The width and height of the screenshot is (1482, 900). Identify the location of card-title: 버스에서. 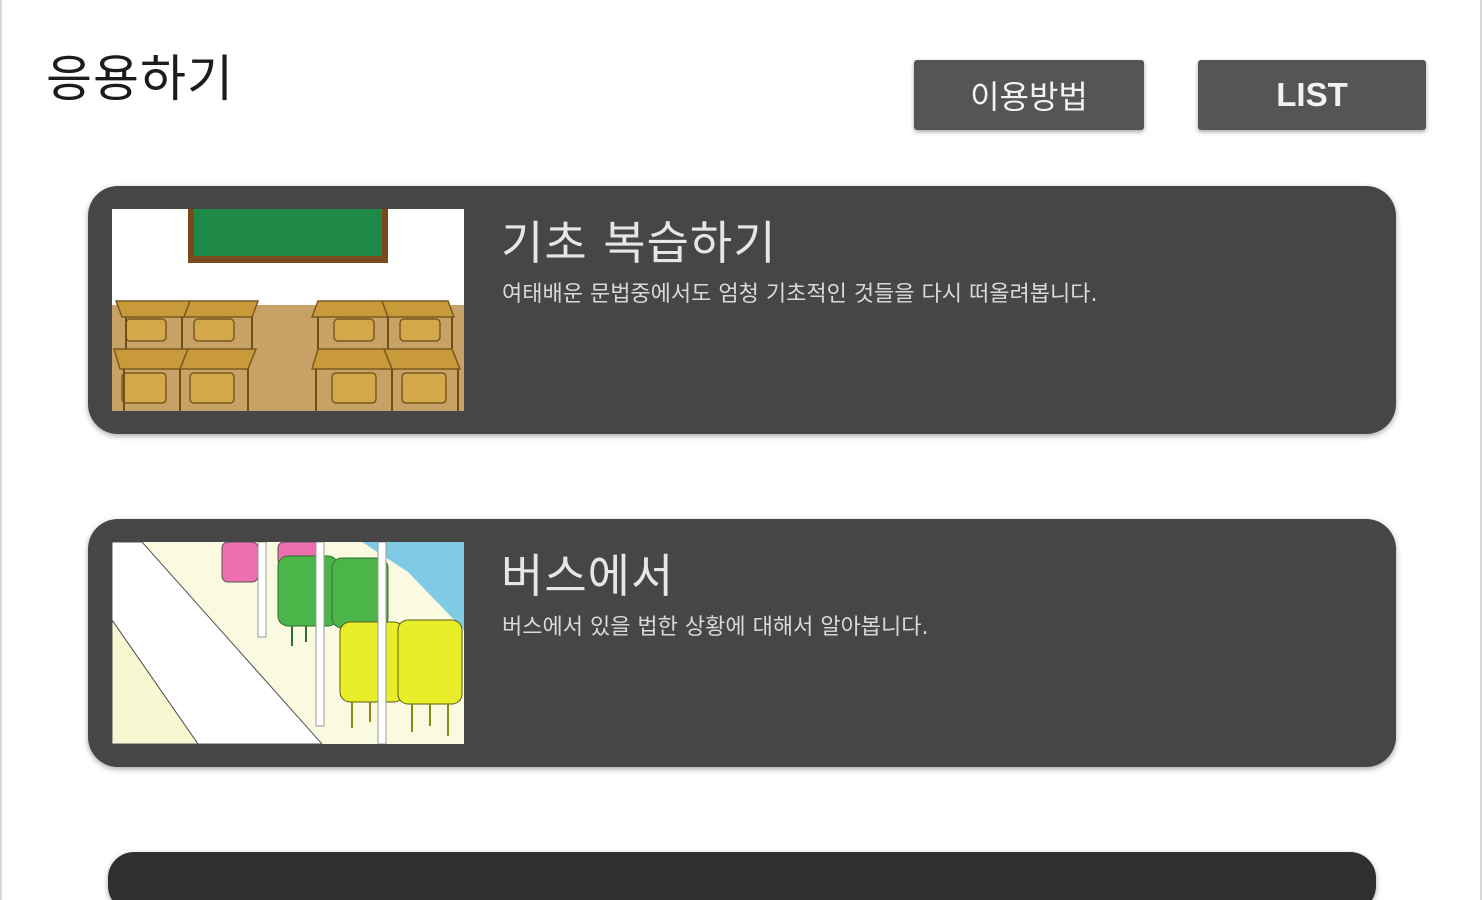
(588, 576).